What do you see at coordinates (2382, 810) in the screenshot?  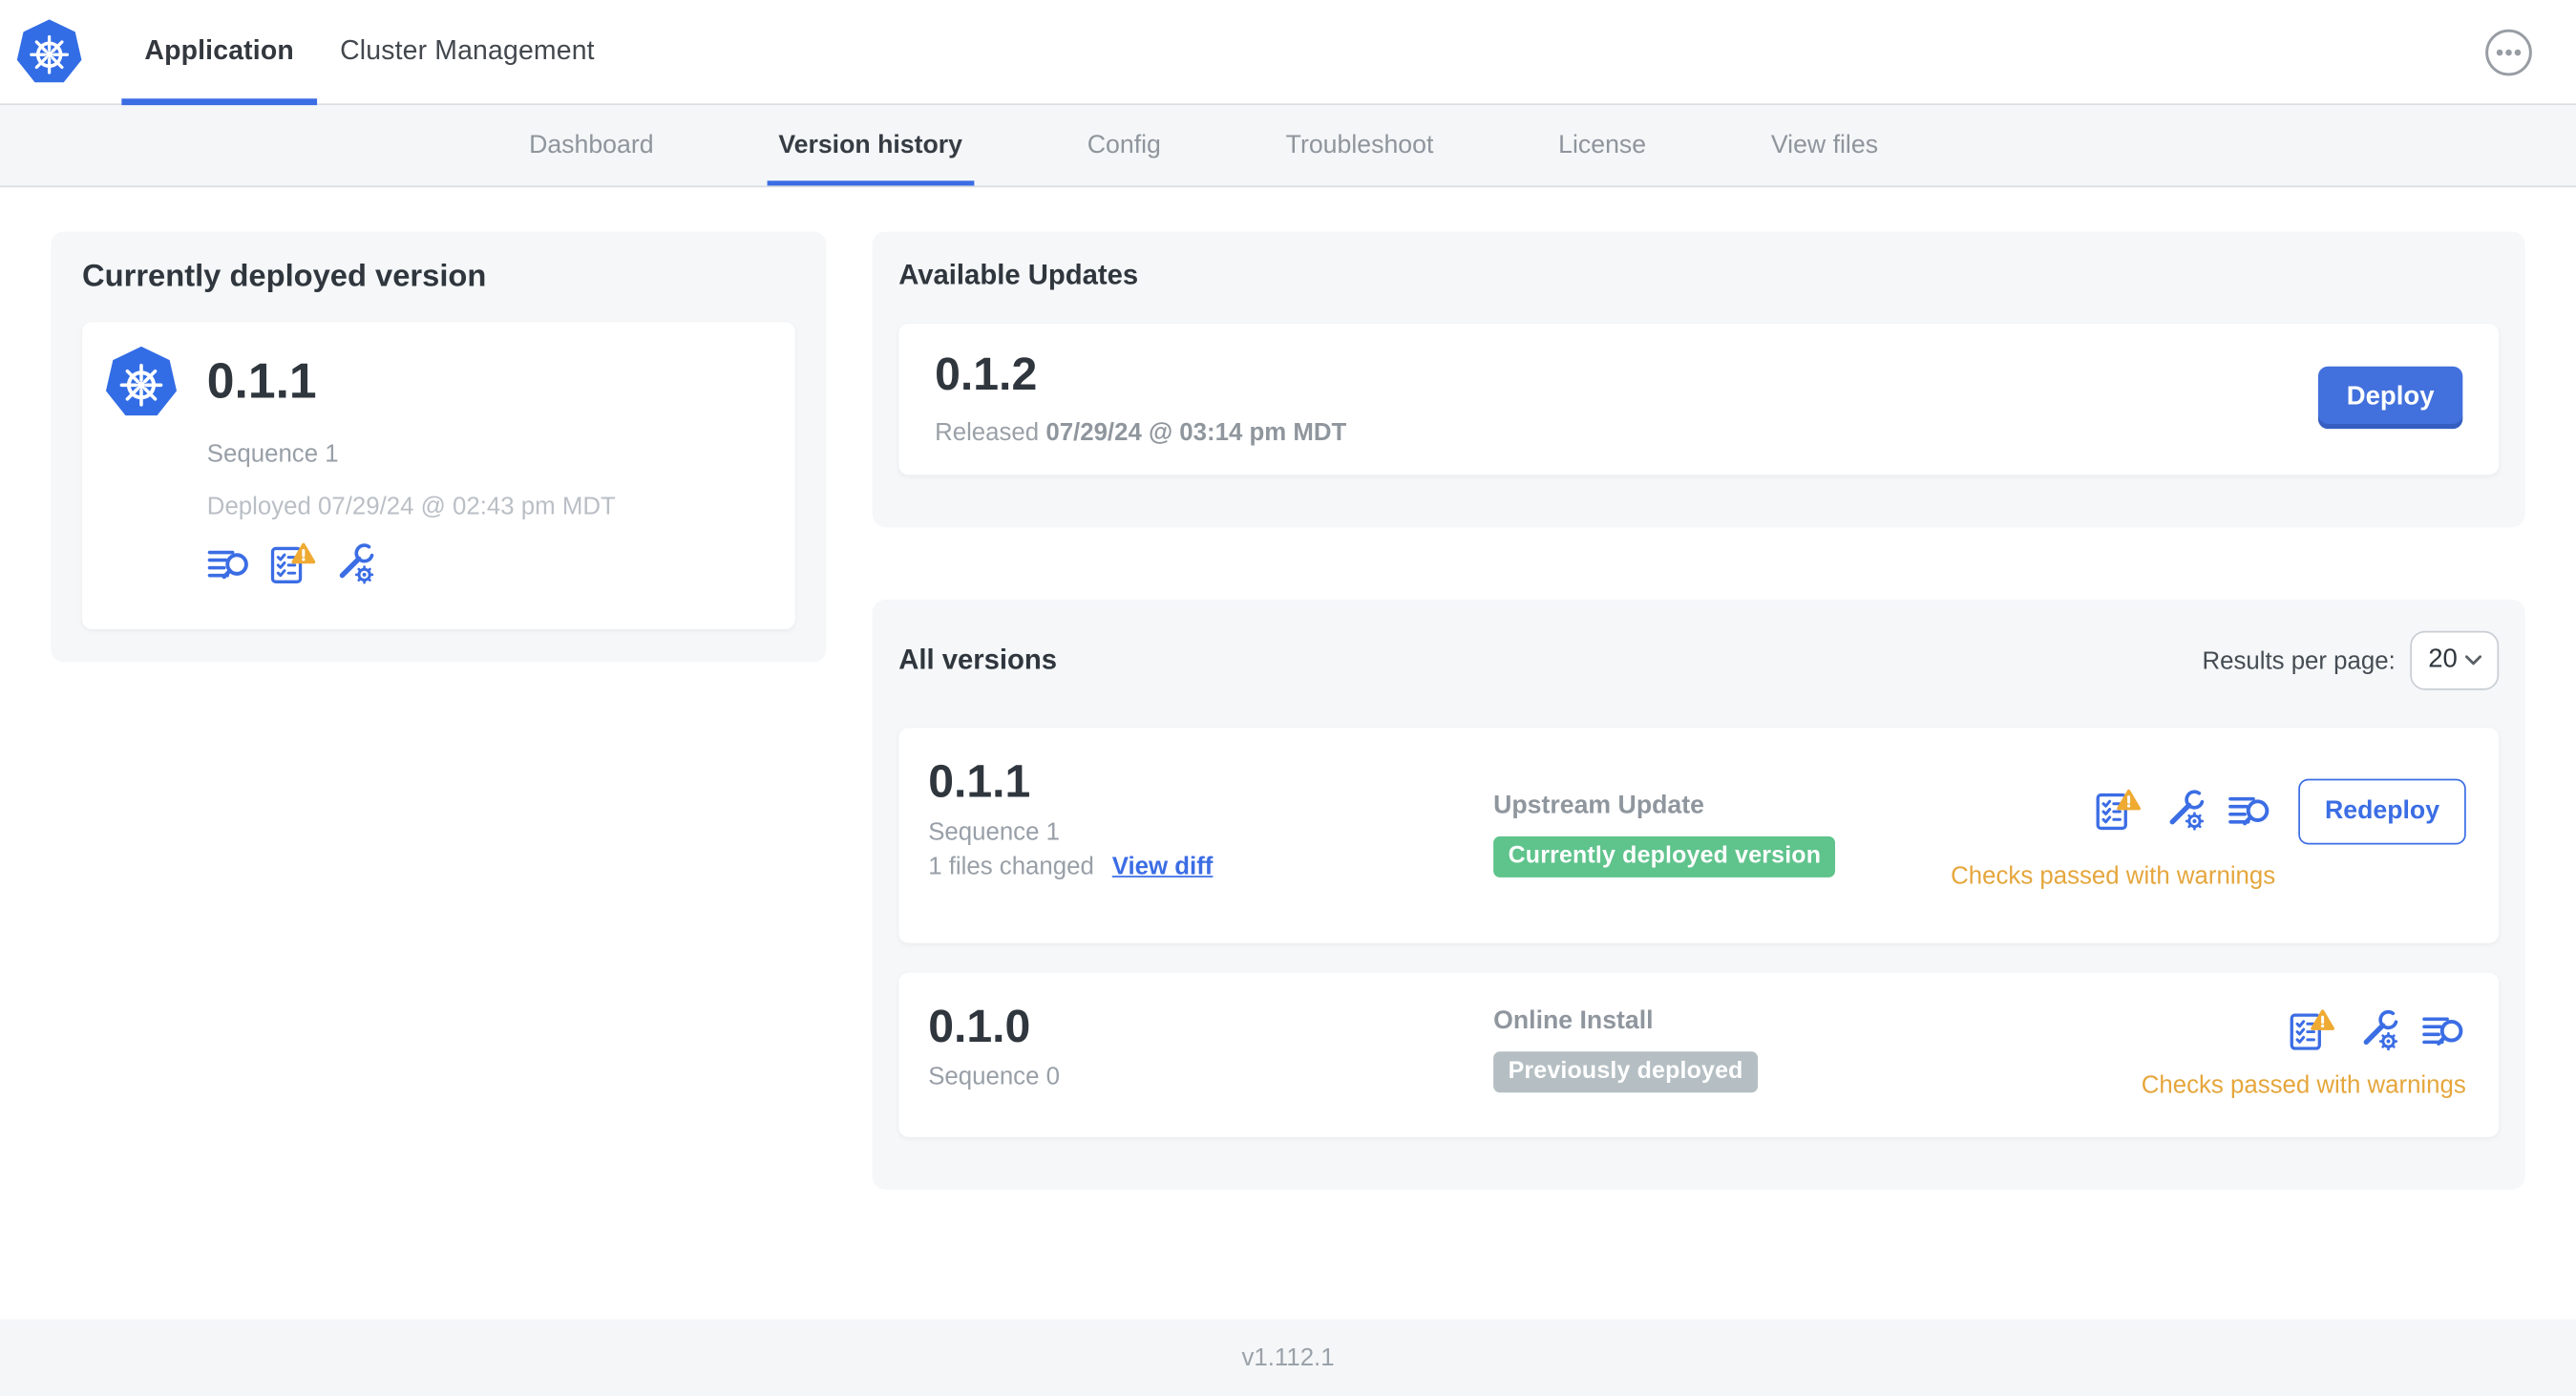 I see `redeploy-button: Redeploy` at bounding box center [2382, 810].